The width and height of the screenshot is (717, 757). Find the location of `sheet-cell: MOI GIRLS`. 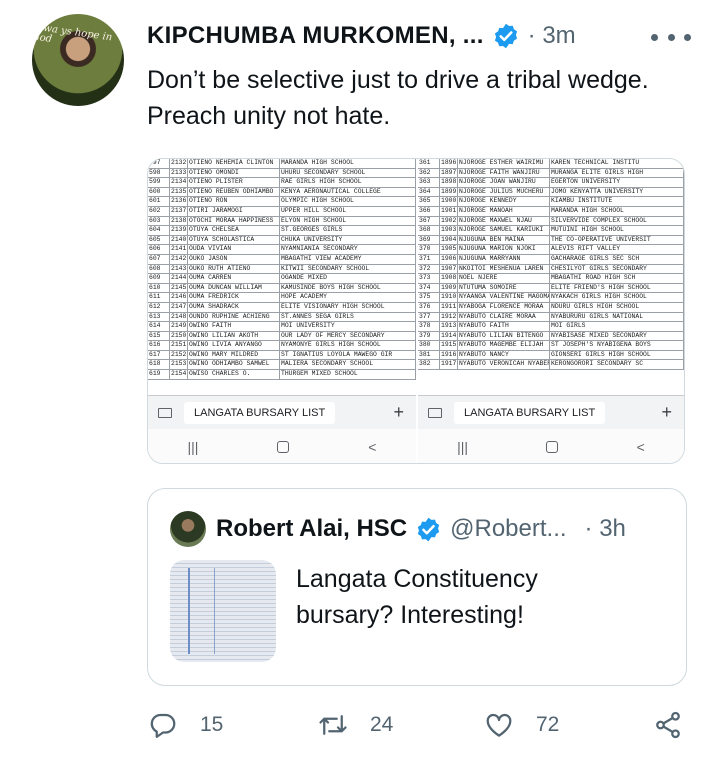

sheet-cell: MOI GIRLS is located at coordinates (617, 326).